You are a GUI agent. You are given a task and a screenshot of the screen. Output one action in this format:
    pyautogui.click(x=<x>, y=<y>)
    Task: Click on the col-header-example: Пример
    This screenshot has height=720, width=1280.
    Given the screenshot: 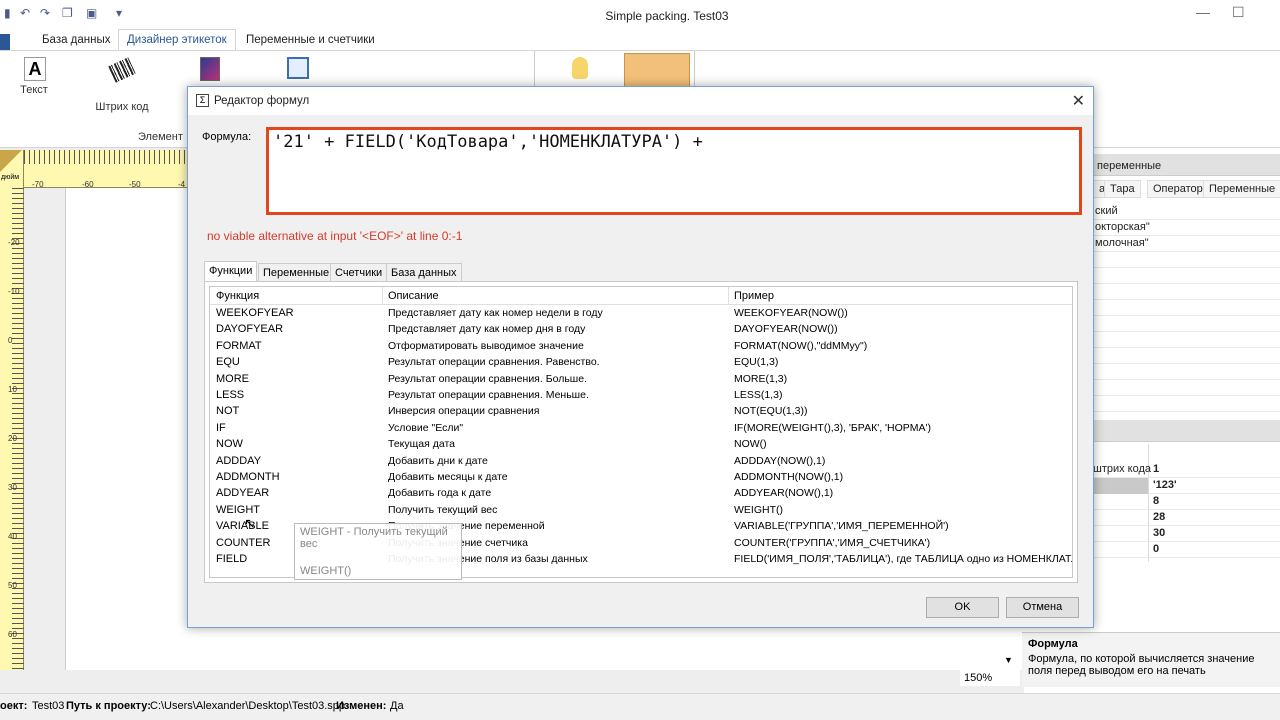 What is the action you would take?
    pyautogui.click(x=754, y=296)
    